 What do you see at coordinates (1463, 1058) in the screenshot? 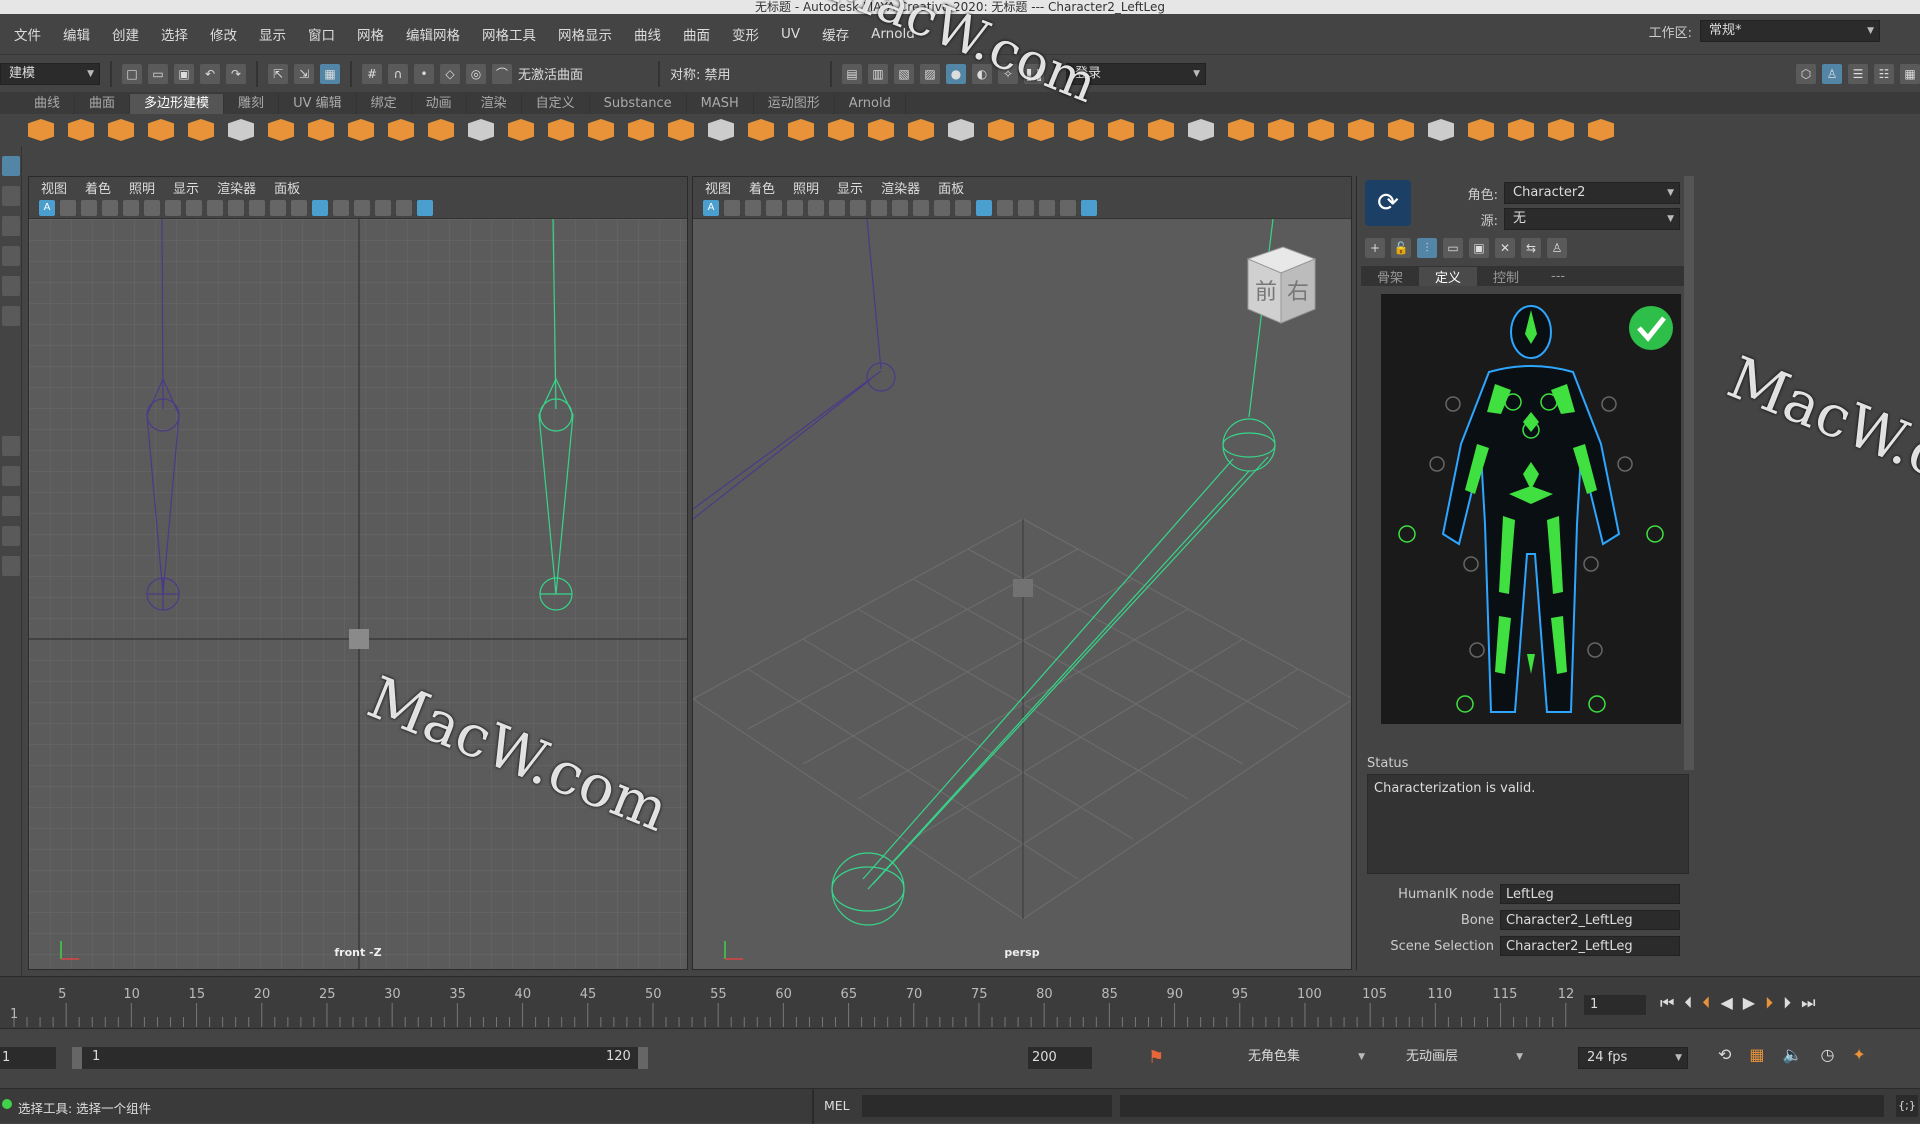
I see `animation-layer-dropdown: 无动画层` at bounding box center [1463, 1058].